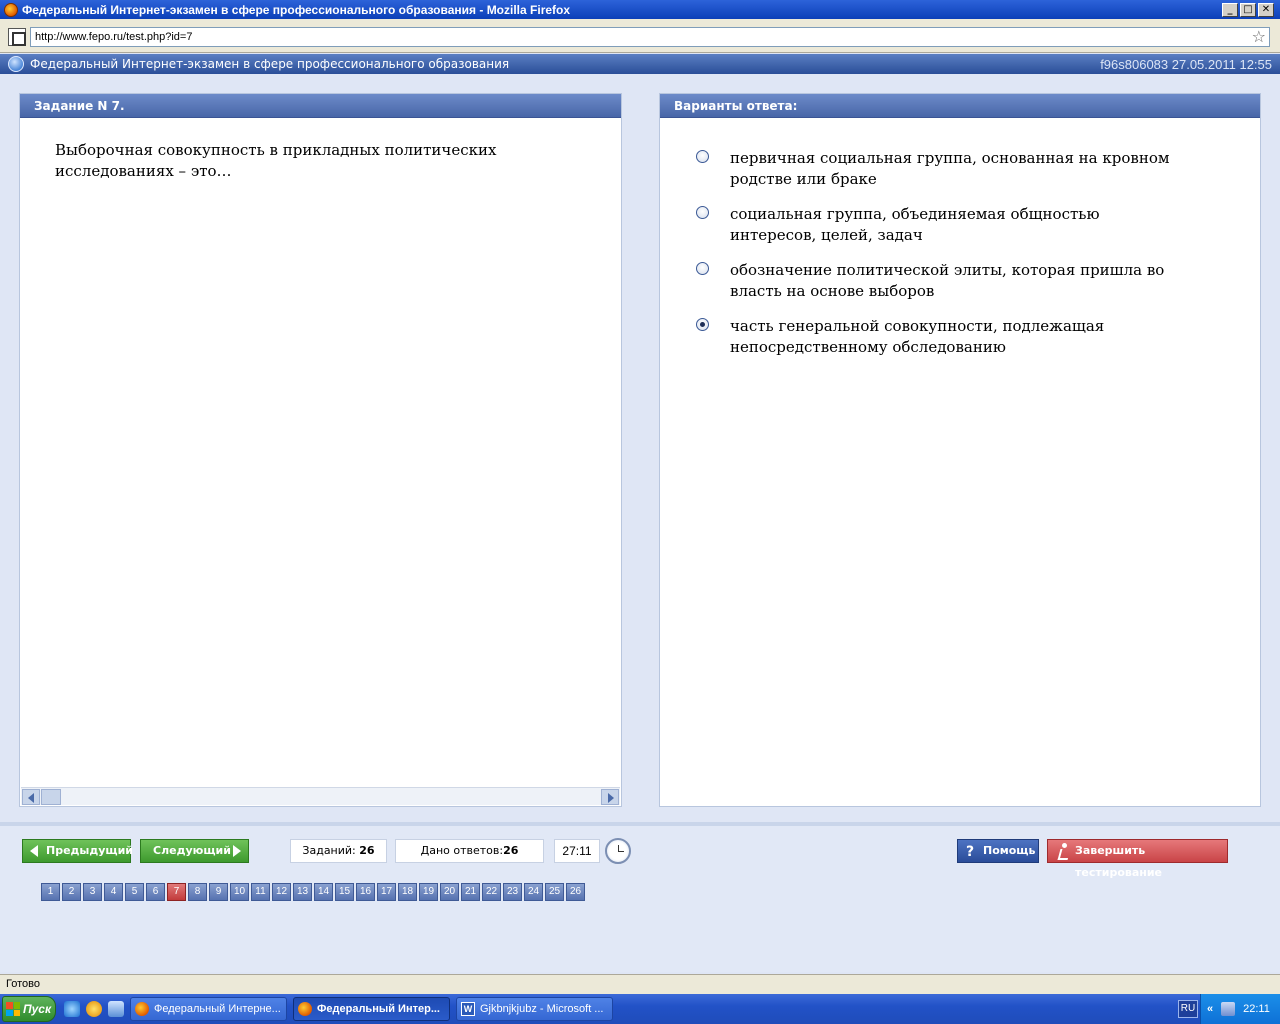 Image resolution: width=1280 pixels, height=1024 pixels. What do you see at coordinates (468, 1009) in the screenshot?
I see `word-icon: W` at bounding box center [468, 1009].